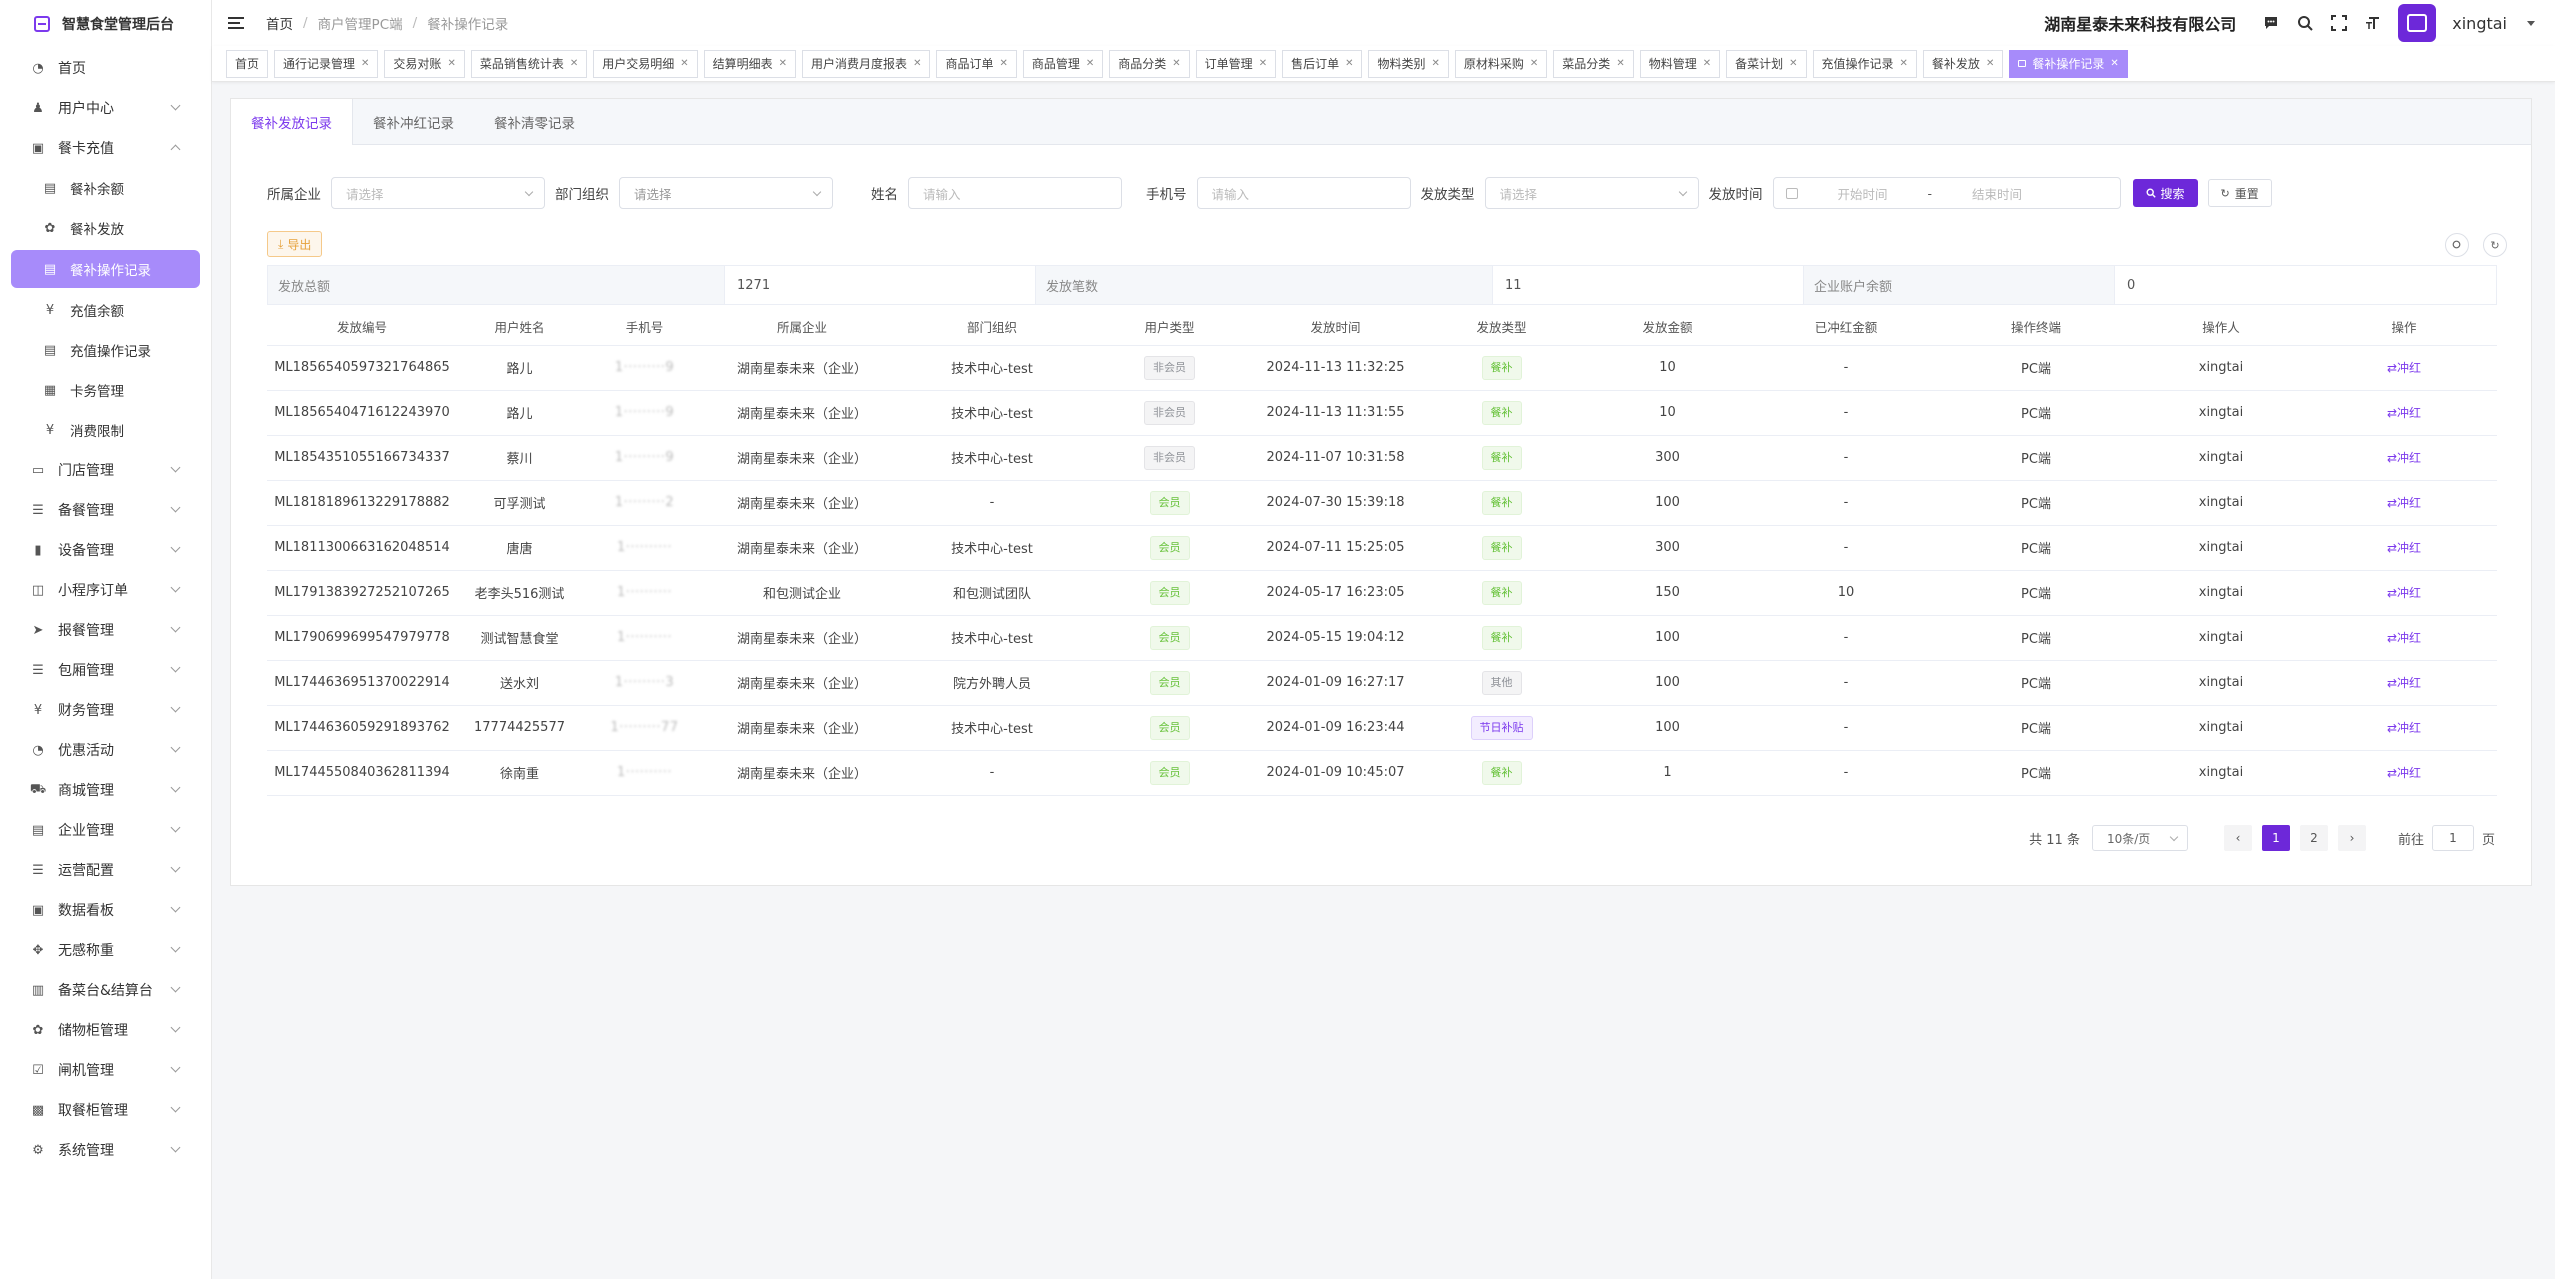 This screenshot has height=1279, width=2555. What do you see at coordinates (2457, 245) in the screenshot?
I see `toggle-search-button` at bounding box center [2457, 245].